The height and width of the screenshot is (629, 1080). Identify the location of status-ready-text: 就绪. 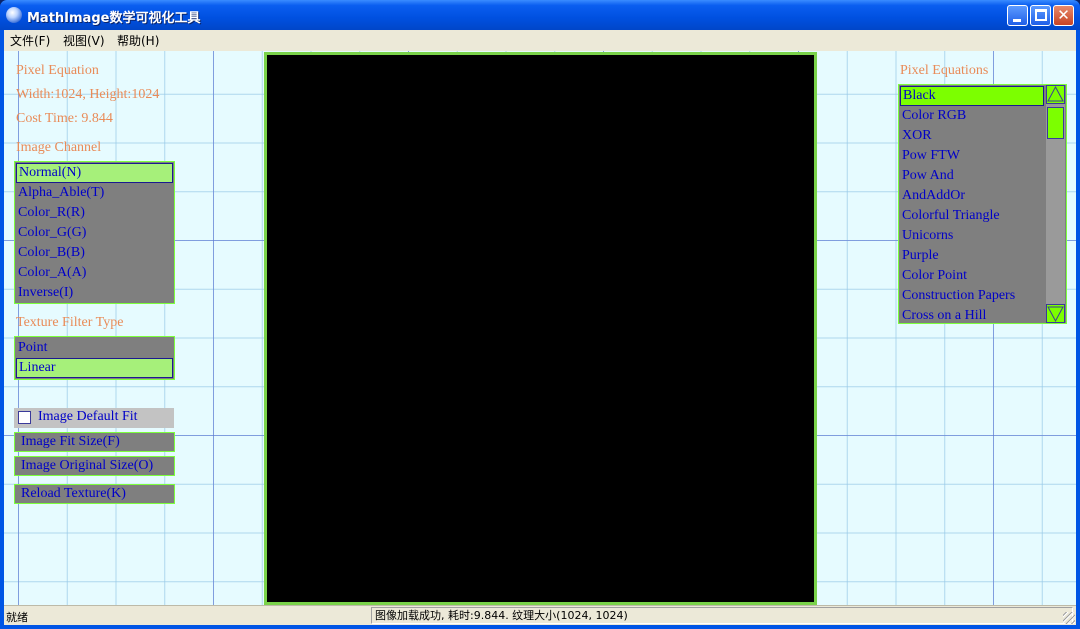
(17, 617).